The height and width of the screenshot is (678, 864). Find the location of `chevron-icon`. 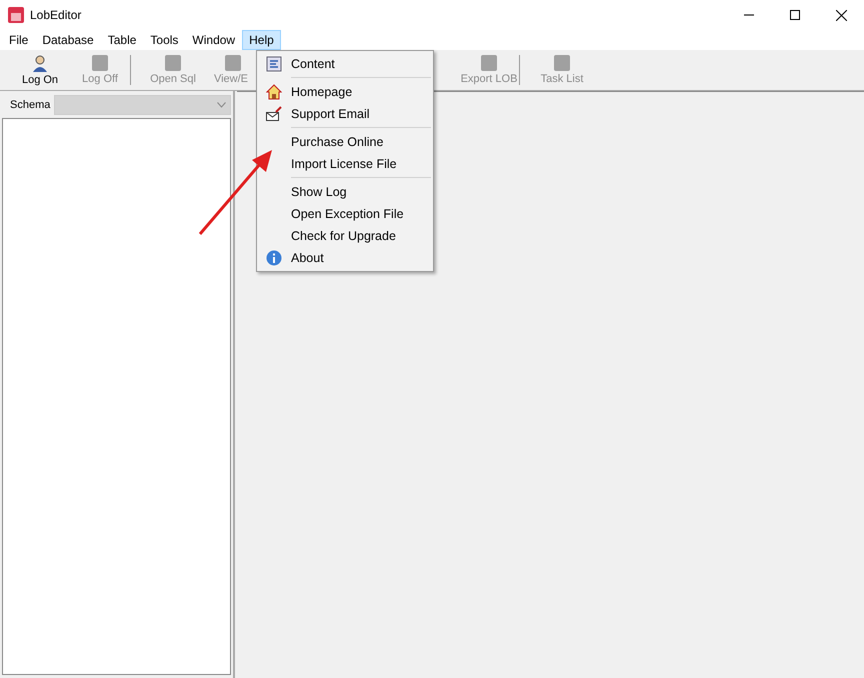

chevron-icon is located at coordinates (221, 105).